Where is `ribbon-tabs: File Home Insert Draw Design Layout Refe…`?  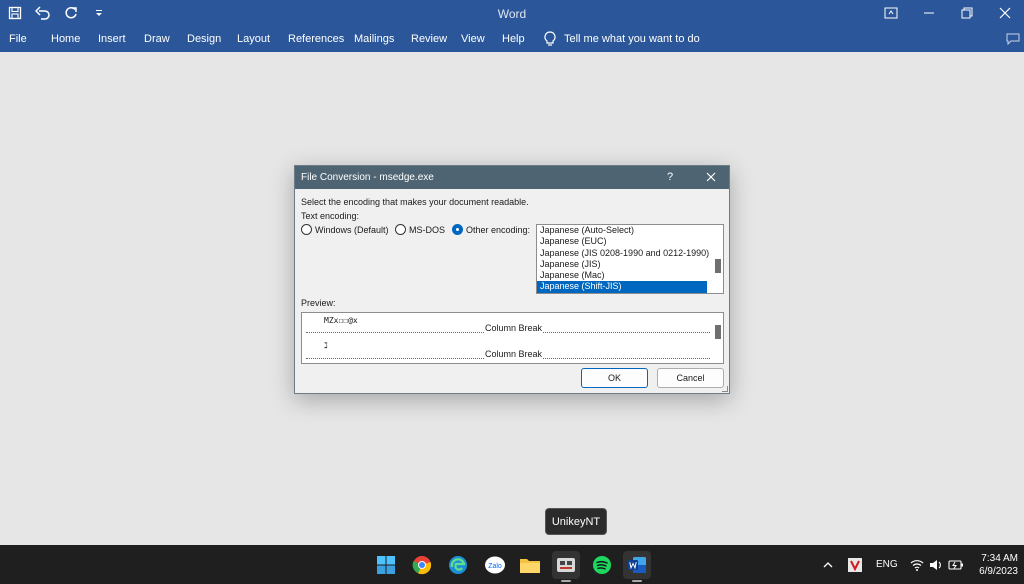 ribbon-tabs: File Home Insert Draw Design Layout Refe… is located at coordinates (512, 40).